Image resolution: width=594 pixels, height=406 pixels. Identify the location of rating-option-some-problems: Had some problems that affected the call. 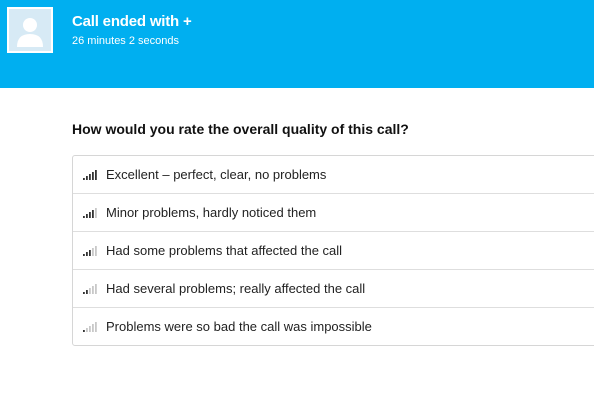
(333, 251).